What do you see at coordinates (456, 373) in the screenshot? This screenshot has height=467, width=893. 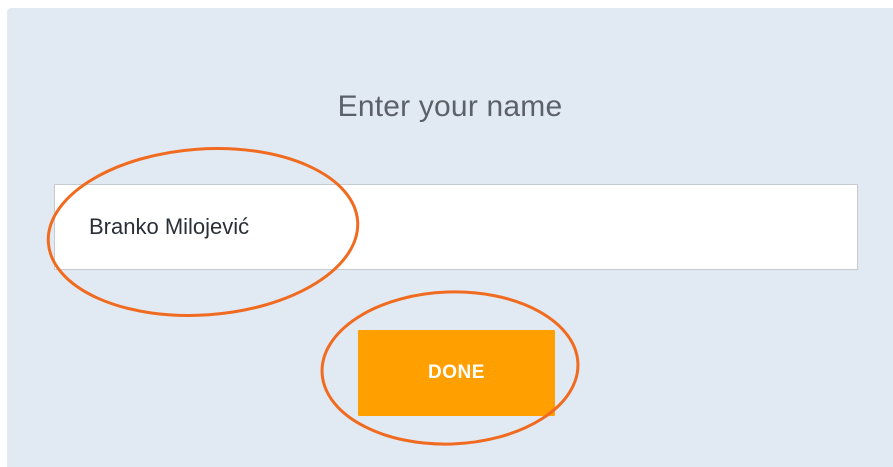 I see `done-button: DONE` at bounding box center [456, 373].